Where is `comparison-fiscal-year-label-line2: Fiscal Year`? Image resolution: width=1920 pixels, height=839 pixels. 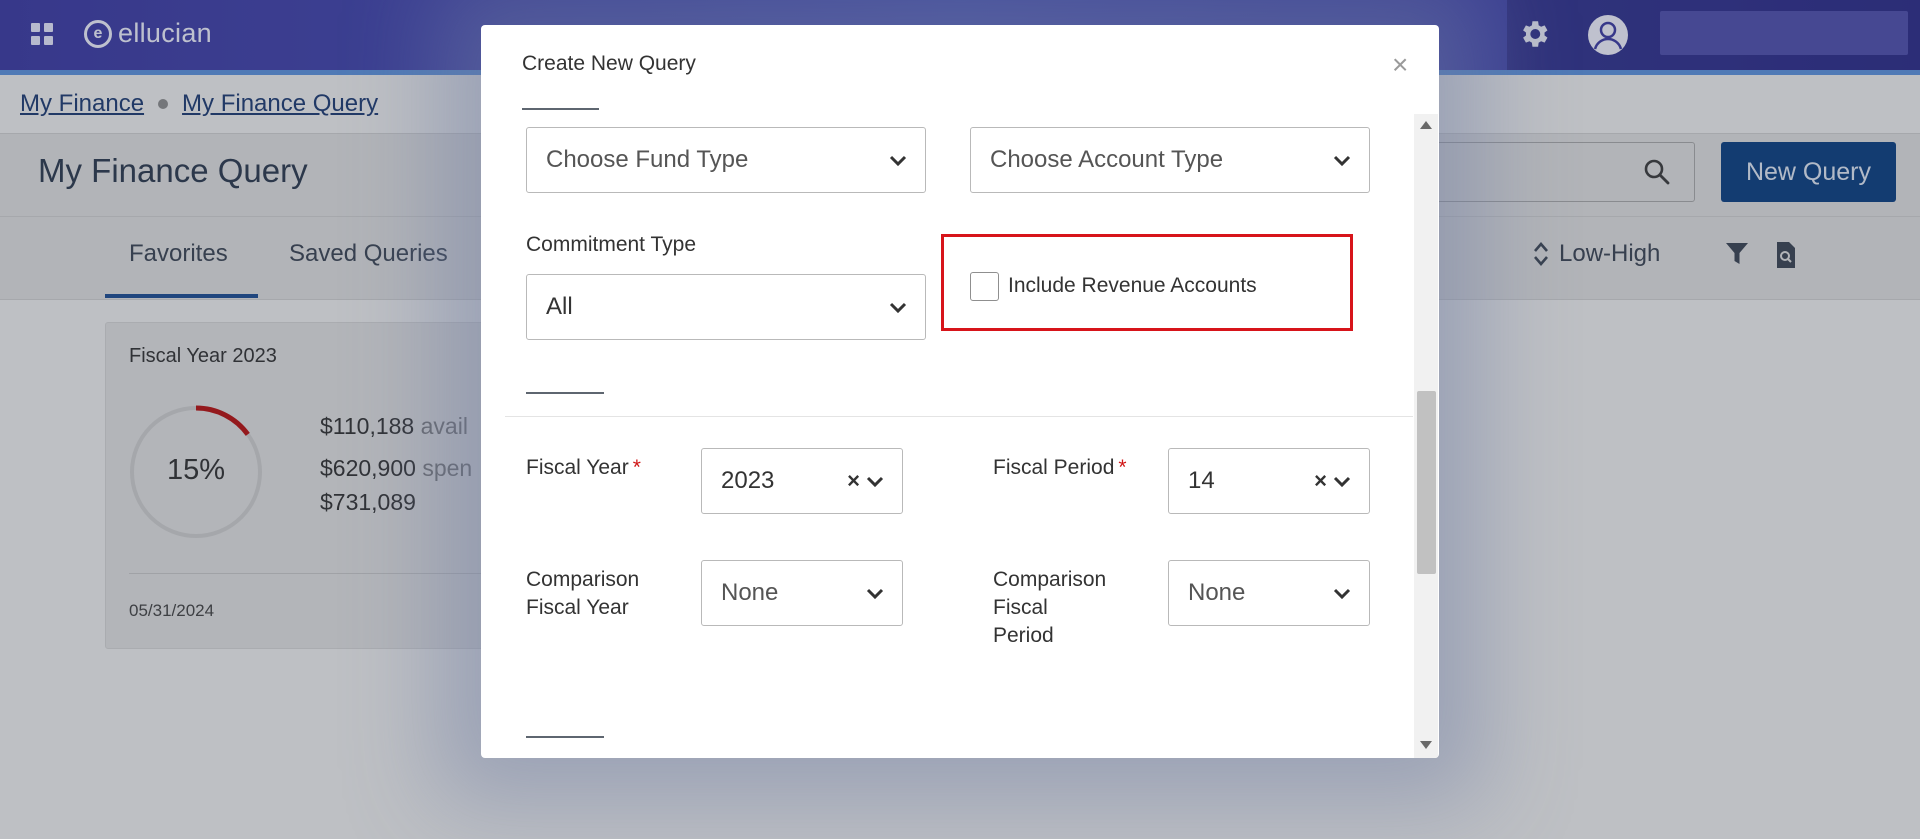 comparison-fiscal-year-label-line2: Fiscal Year is located at coordinates (577, 607).